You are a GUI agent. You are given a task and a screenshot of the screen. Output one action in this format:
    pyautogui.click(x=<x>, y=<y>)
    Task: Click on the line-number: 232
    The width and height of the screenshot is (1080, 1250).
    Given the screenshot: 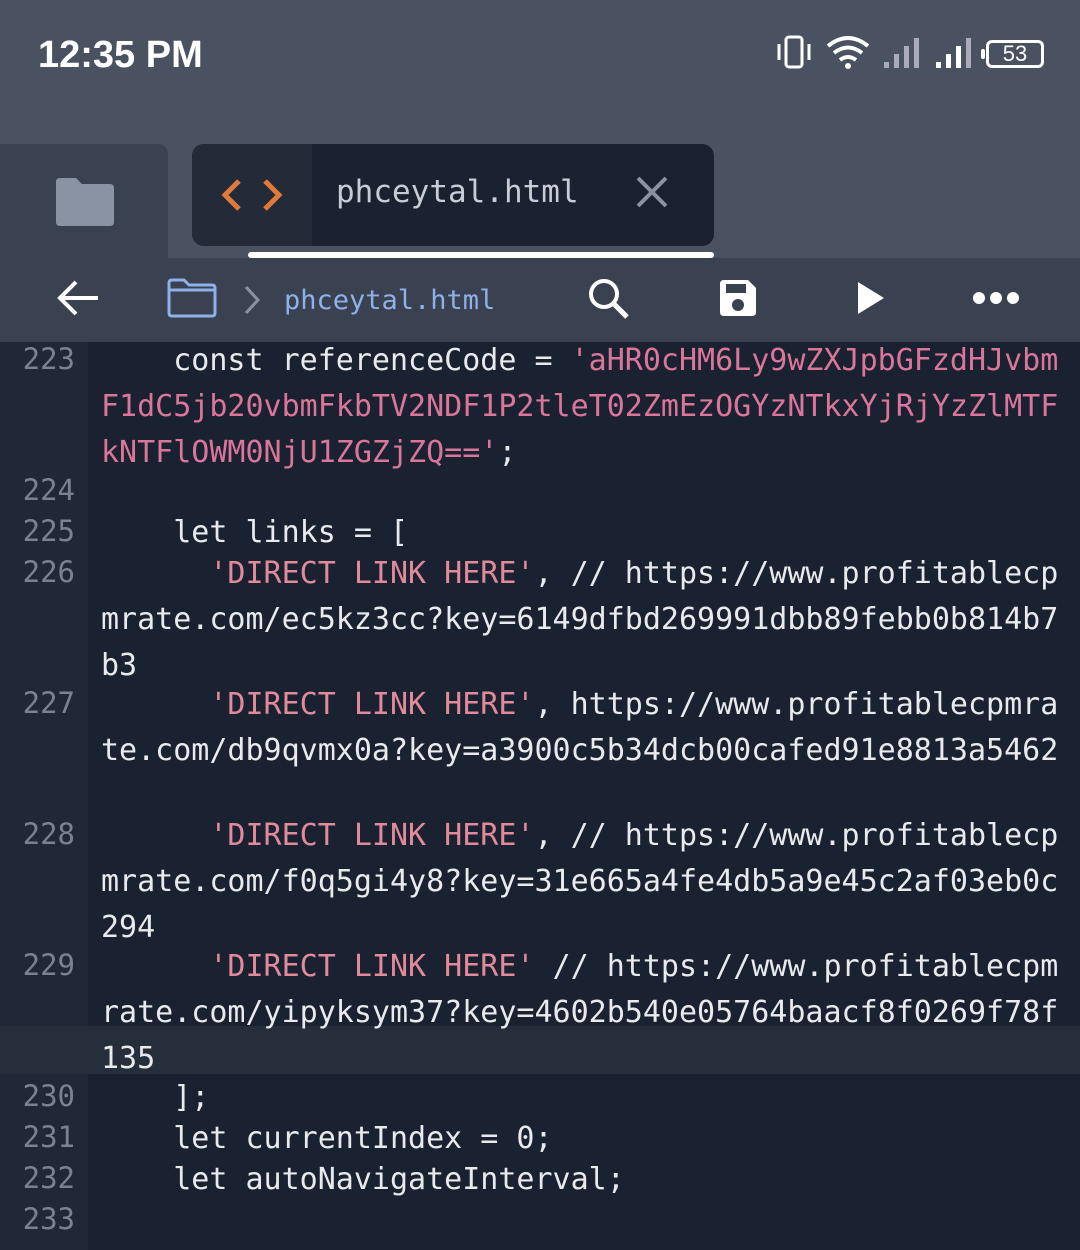 What is the action you would take?
    pyautogui.click(x=48, y=1178)
    